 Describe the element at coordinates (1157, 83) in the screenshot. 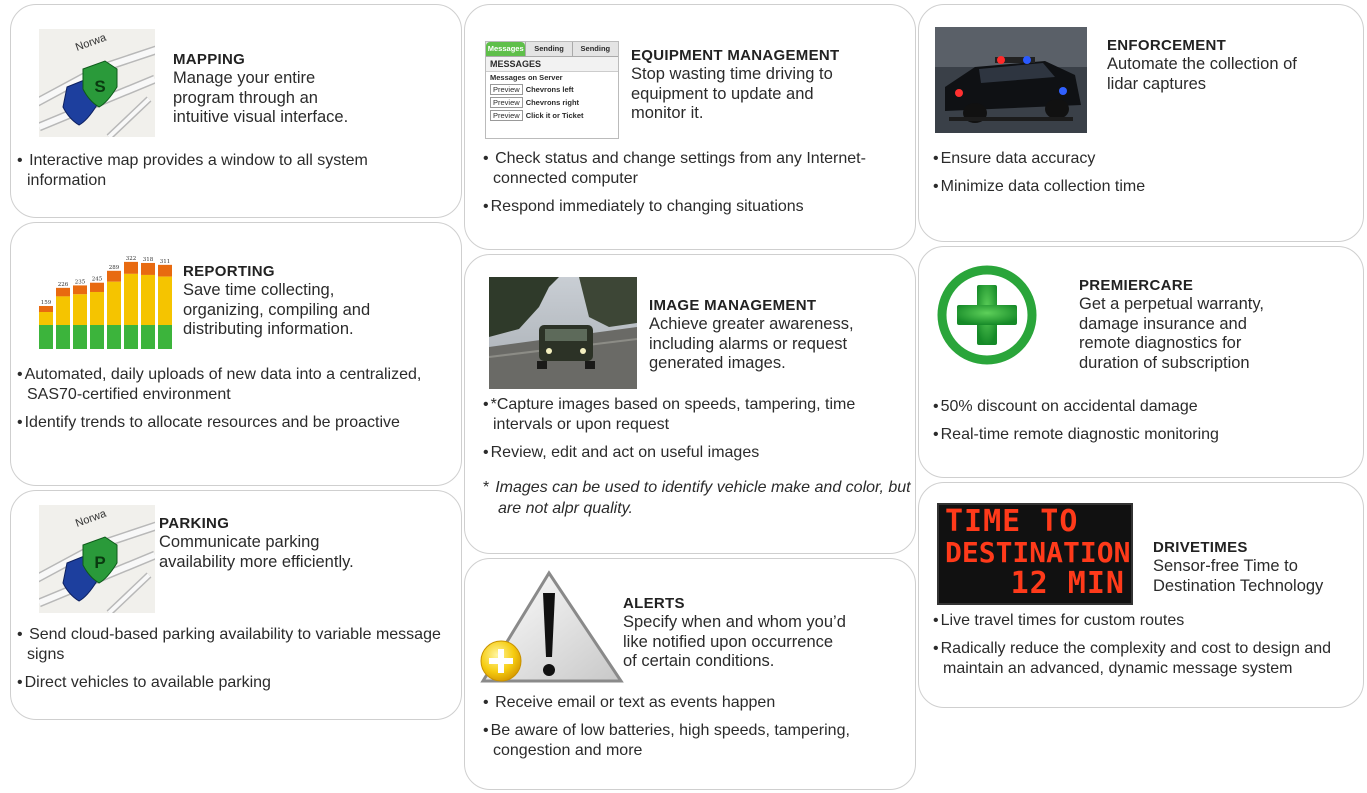

I see `card-description-line: lidar captures` at that location.